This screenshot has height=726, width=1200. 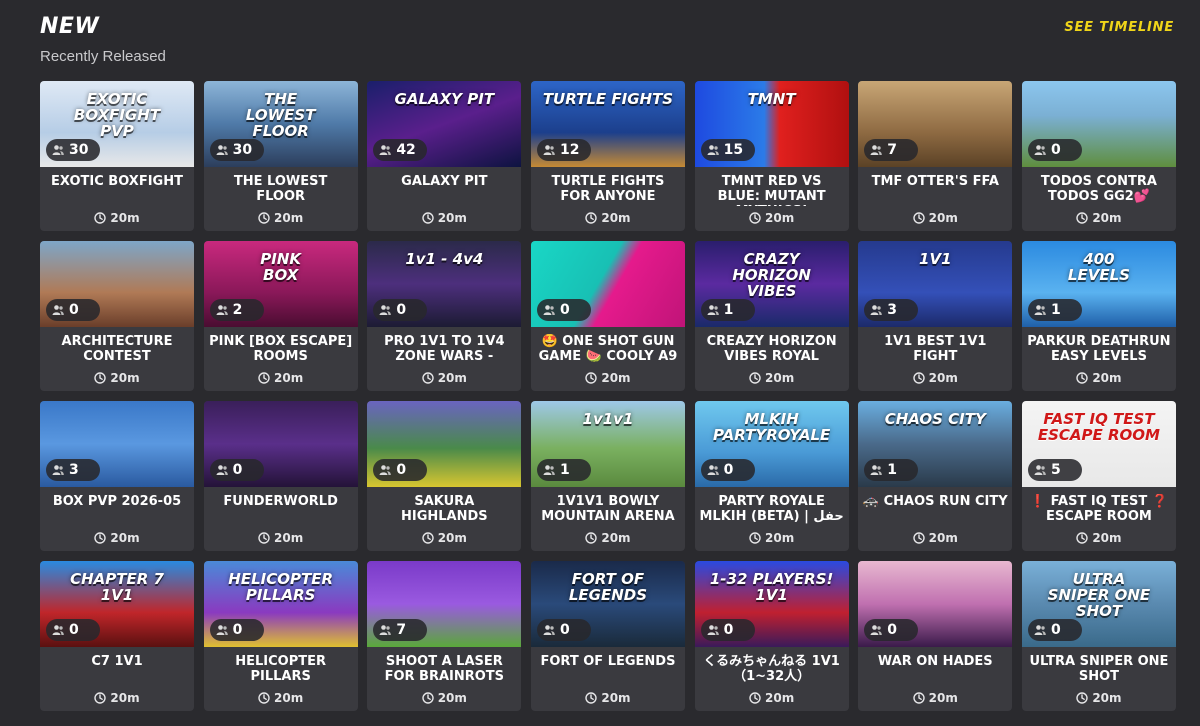 What do you see at coordinates (444, 316) in the screenshot?
I see `island-card: 1v1 - 4v4 0 PRO 1V1 TO 1V4 ZONE WARS - 20m` at bounding box center [444, 316].